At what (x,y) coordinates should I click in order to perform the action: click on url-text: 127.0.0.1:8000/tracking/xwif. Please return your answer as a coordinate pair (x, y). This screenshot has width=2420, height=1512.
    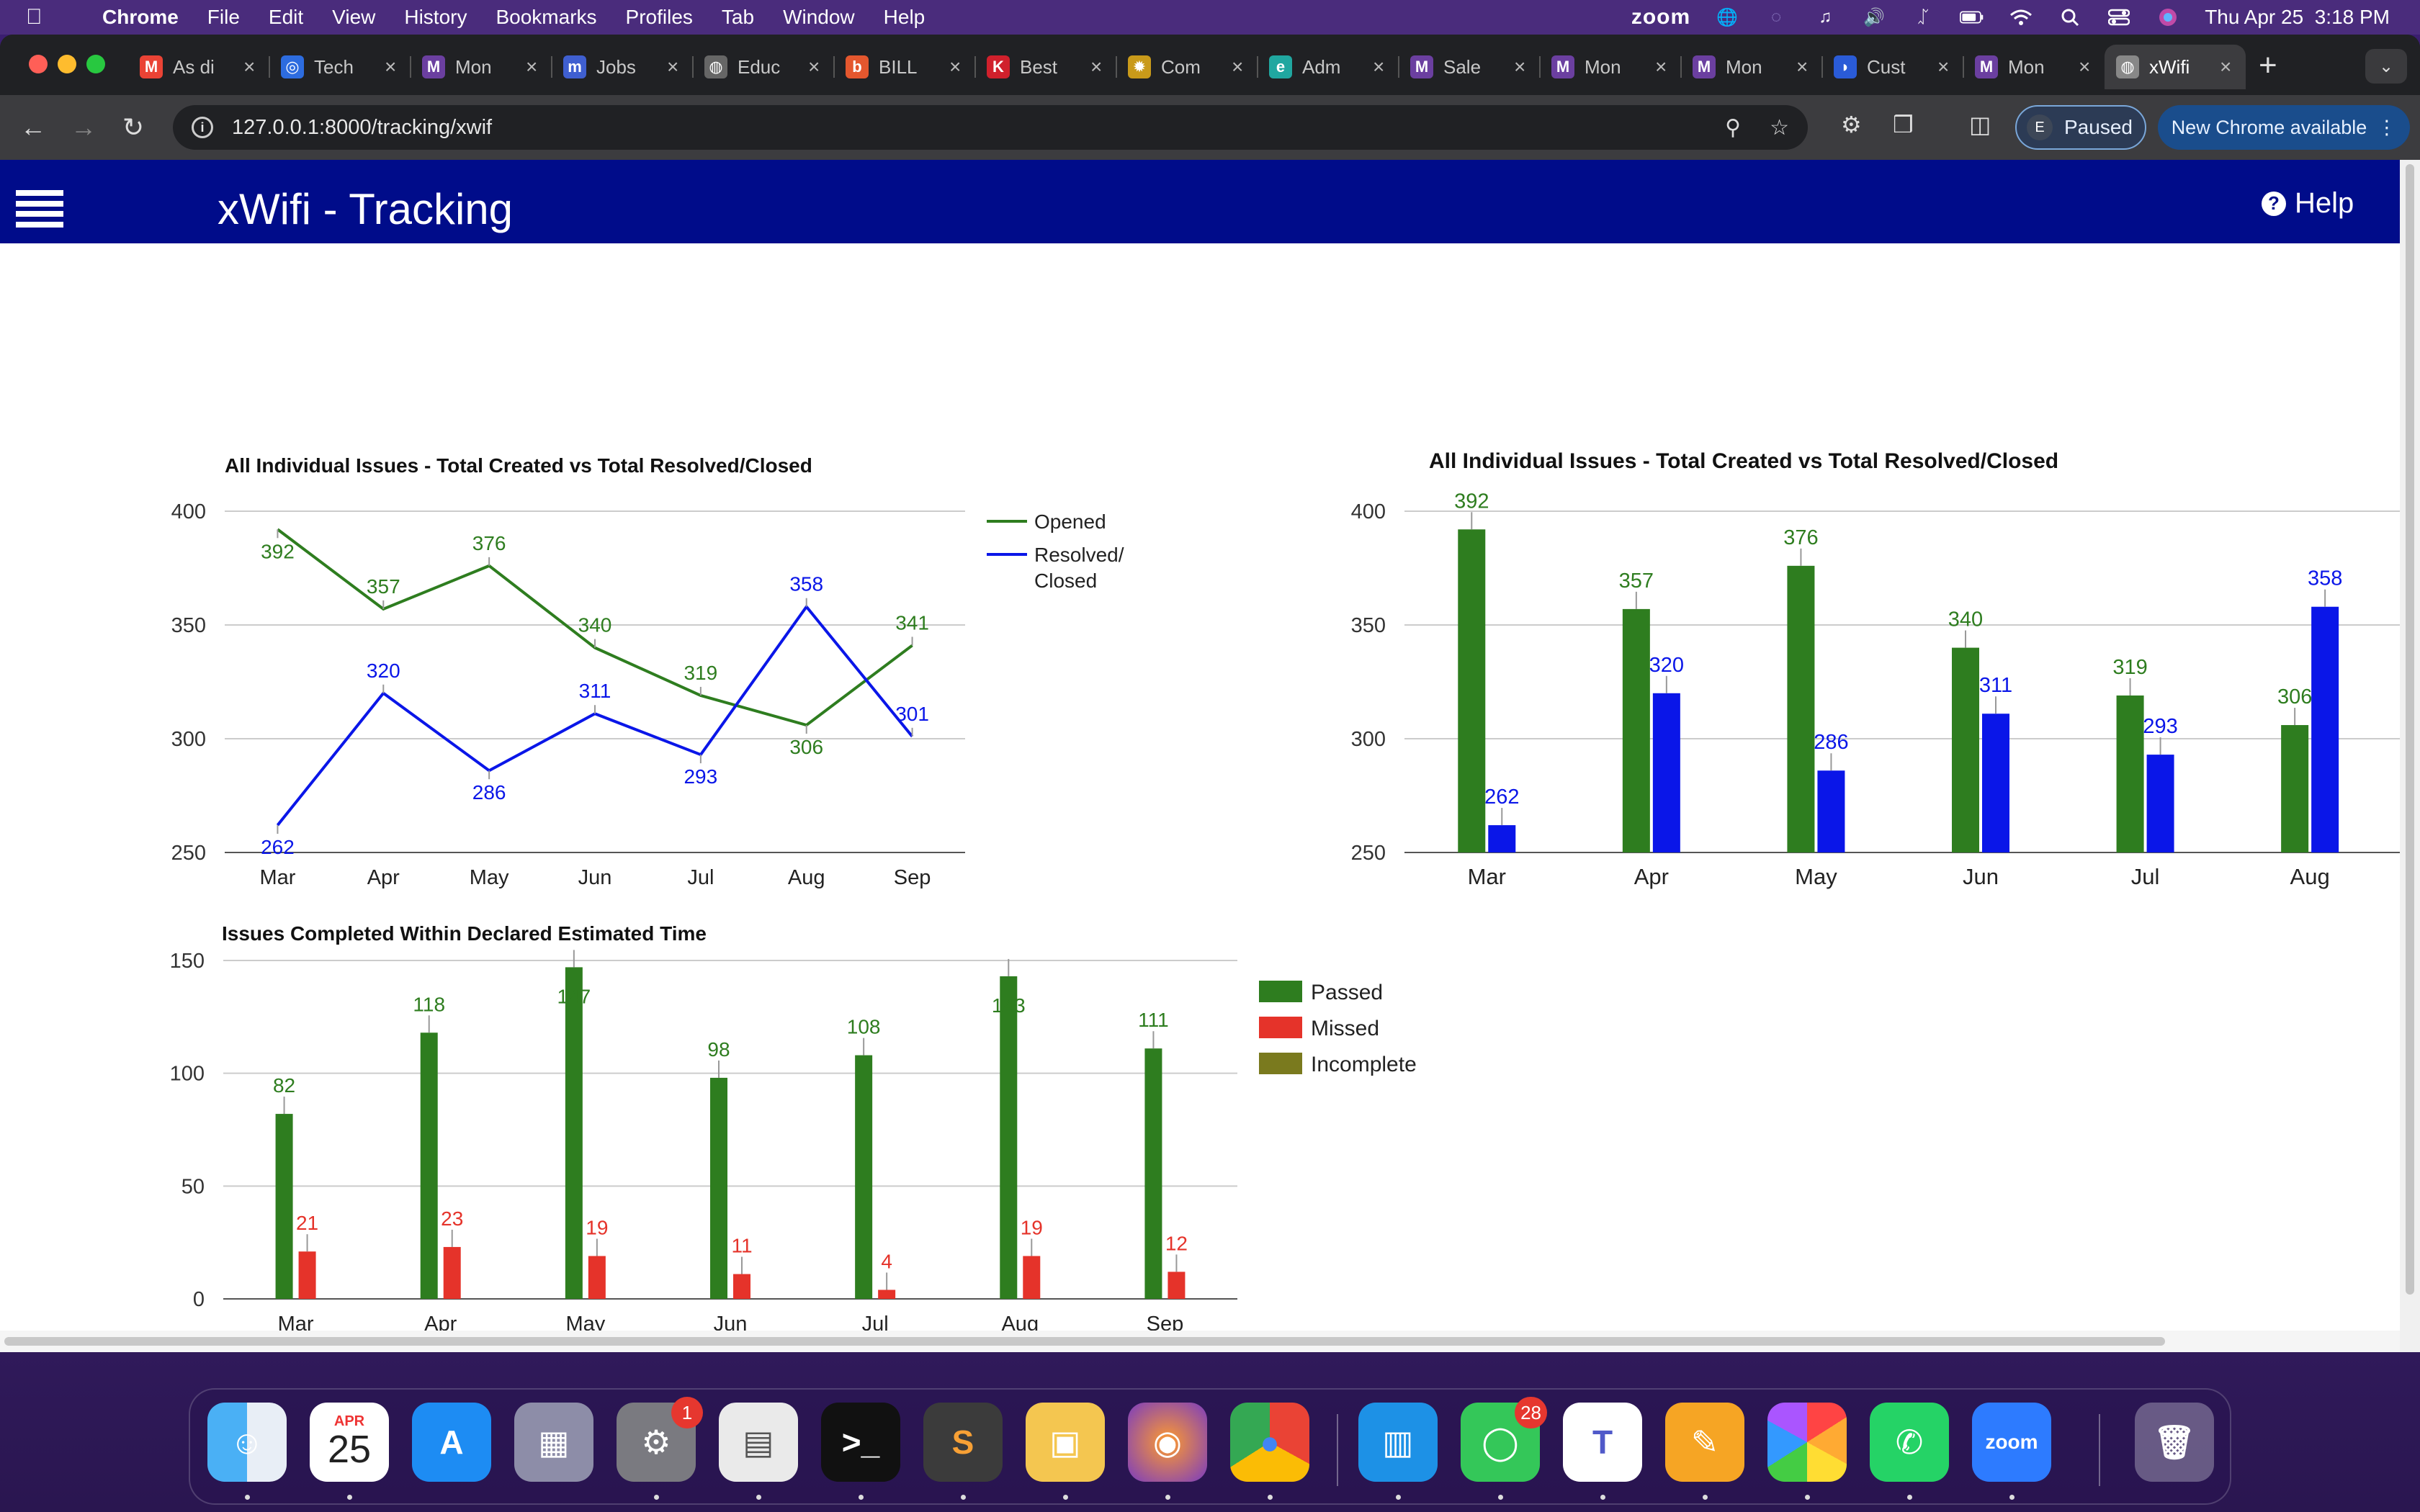
    Looking at the image, I should click on (362, 128).